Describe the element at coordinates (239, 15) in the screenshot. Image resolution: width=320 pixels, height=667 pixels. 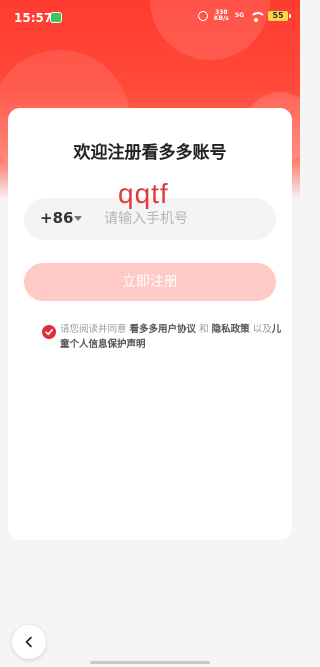
I see `sim-label: 5G` at that location.